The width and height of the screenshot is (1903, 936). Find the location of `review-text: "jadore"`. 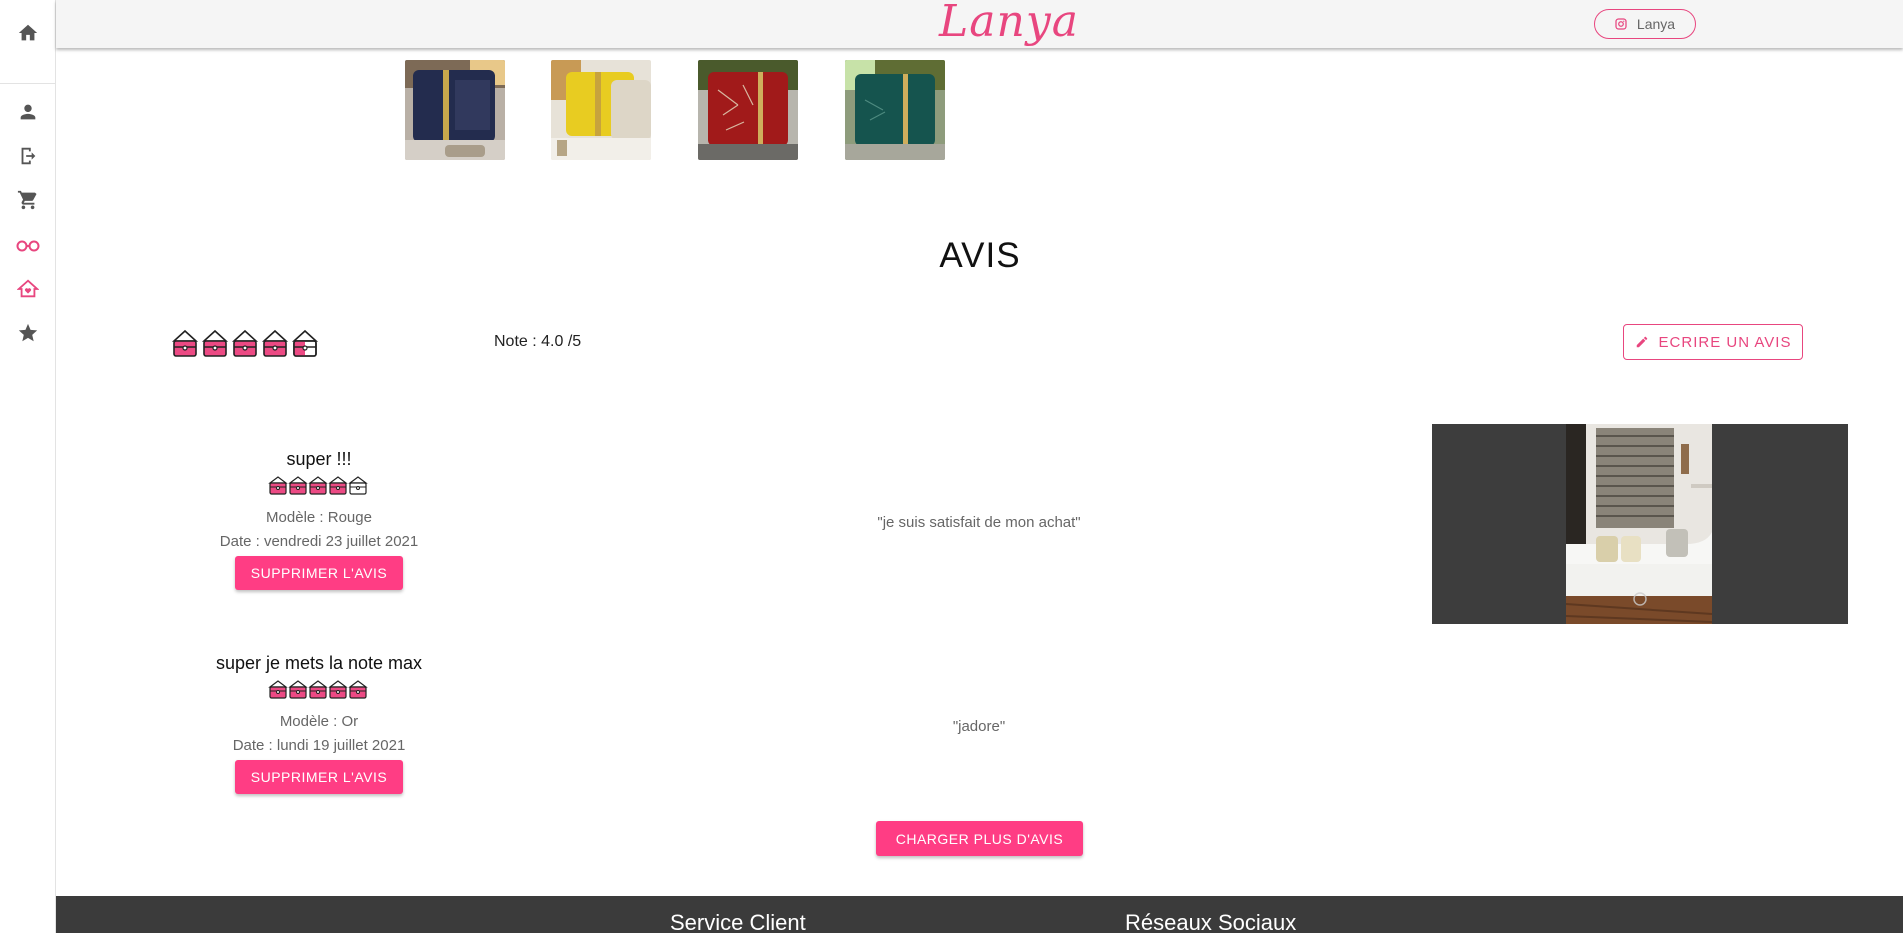

review-text: "jadore" is located at coordinates (979, 726).